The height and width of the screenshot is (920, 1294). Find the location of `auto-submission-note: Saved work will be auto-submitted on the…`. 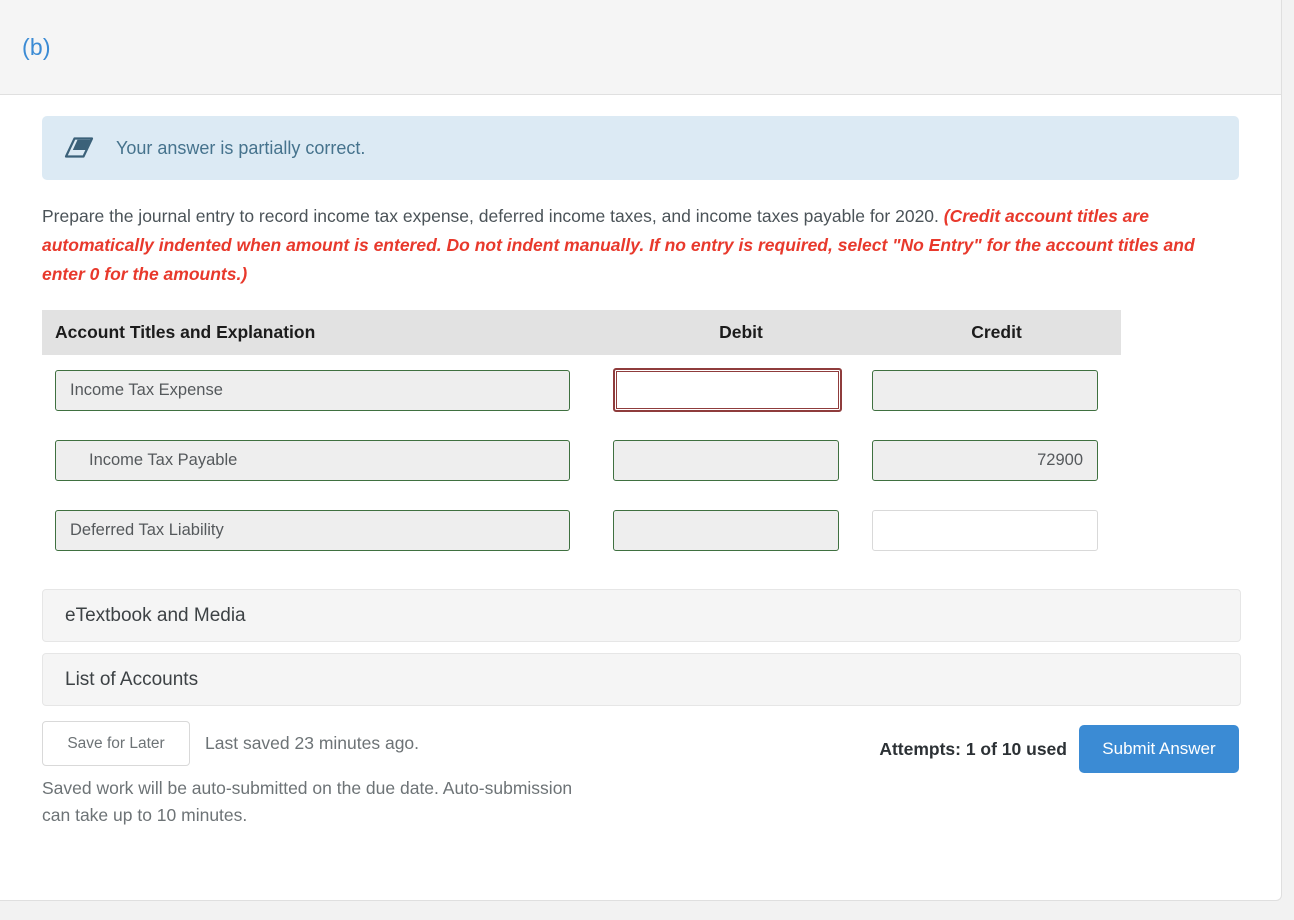

auto-submission-note: Saved work will be auto-submitted on the… is located at coordinates (307, 801).